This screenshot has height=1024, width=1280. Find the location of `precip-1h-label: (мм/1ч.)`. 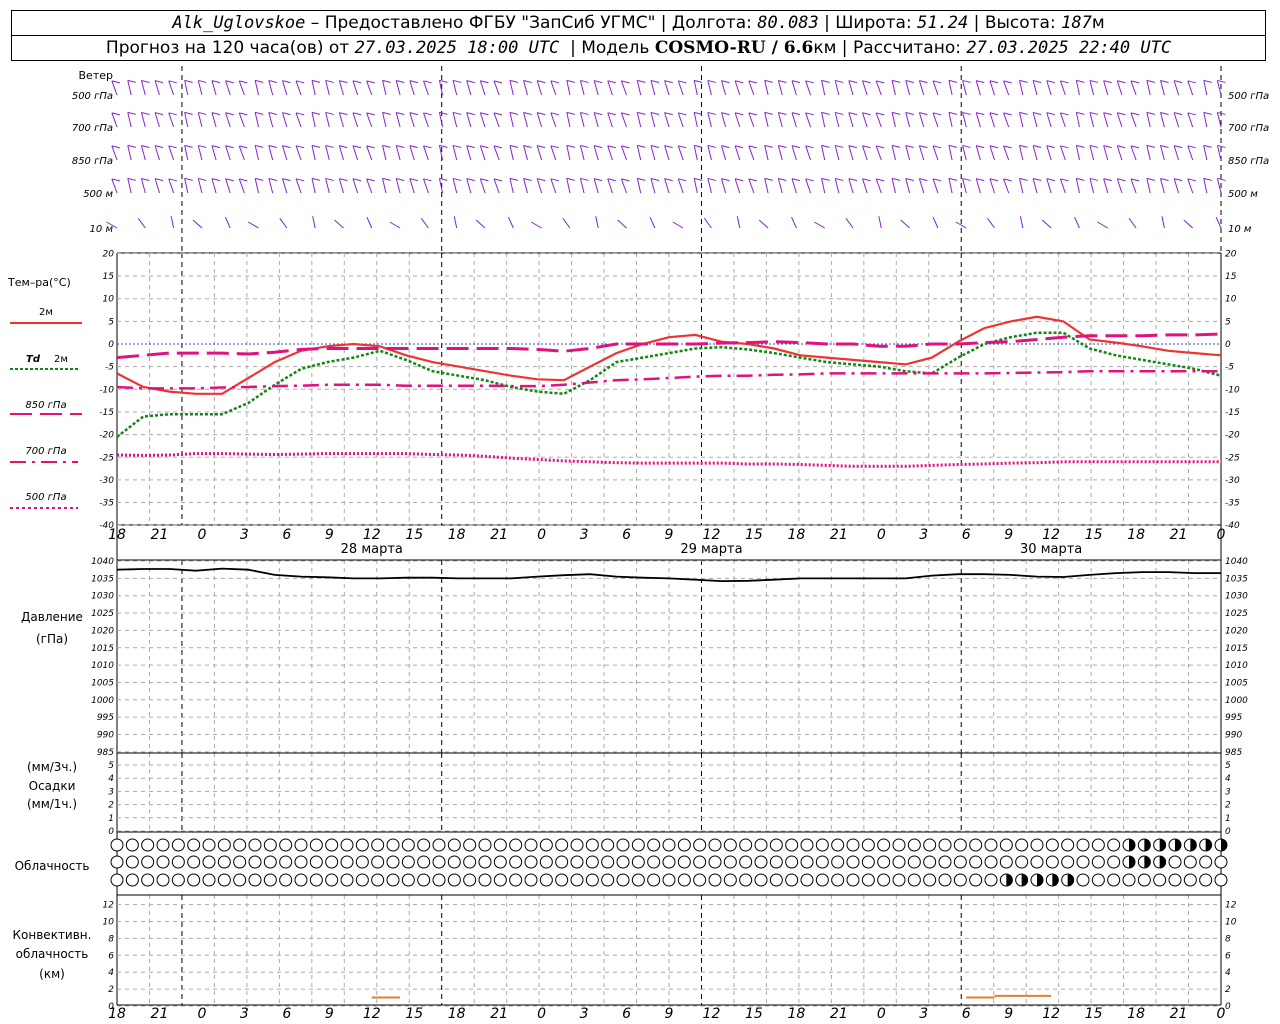

precip-1h-label: (мм/1ч.) is located at coordinates (52, 804).